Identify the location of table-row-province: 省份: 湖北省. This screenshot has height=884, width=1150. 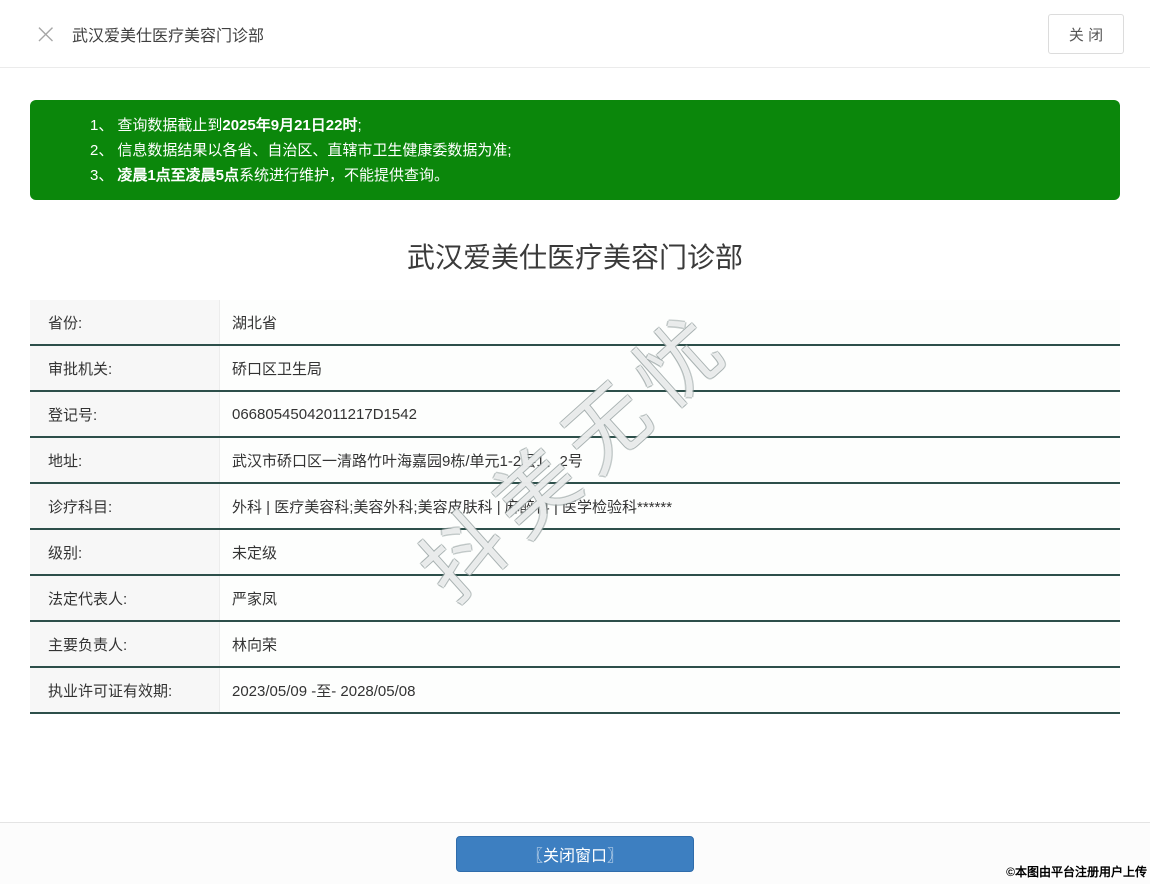
(575, 323).